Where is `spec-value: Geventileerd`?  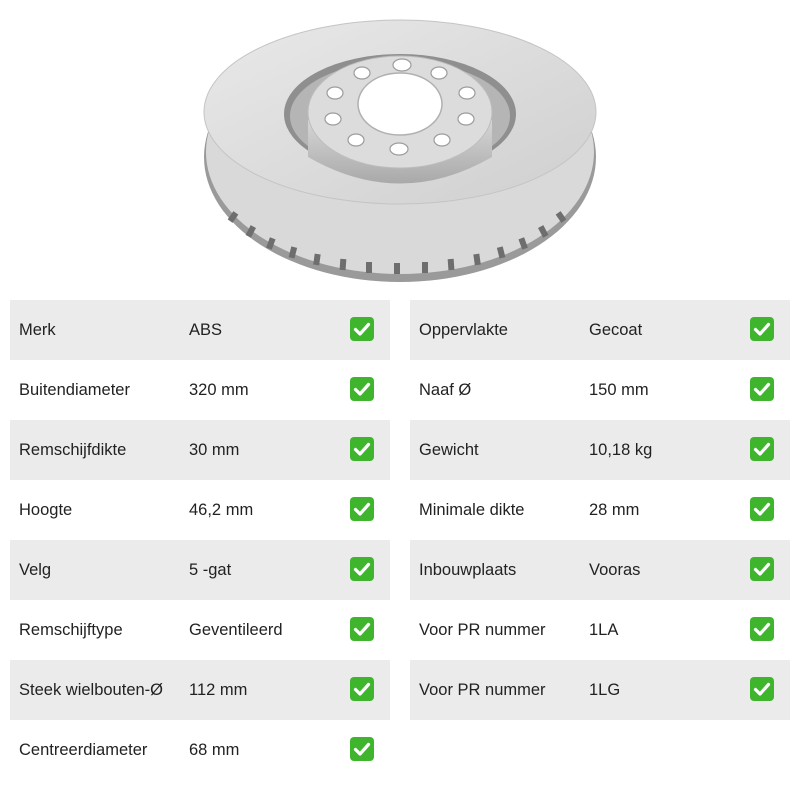 spec-value: Geventileerd is located at coordinates (236, 630).